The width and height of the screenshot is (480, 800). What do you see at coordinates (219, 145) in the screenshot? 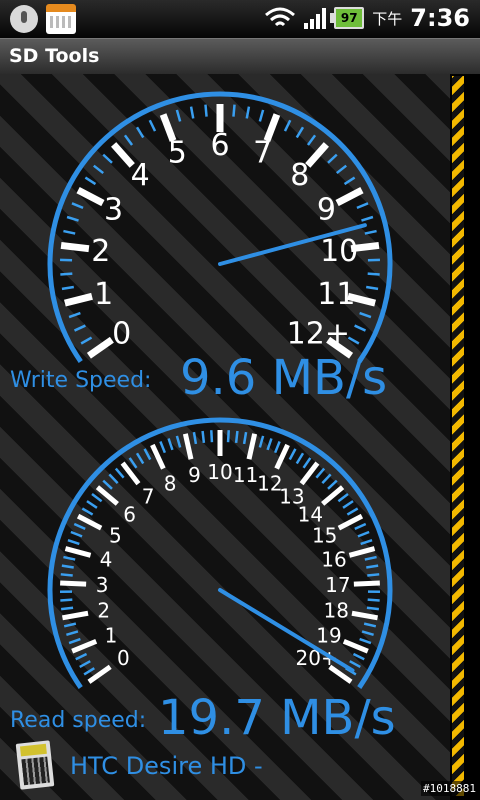
I see `gauge-scale-label: 6` at bounding box center [219, 145].